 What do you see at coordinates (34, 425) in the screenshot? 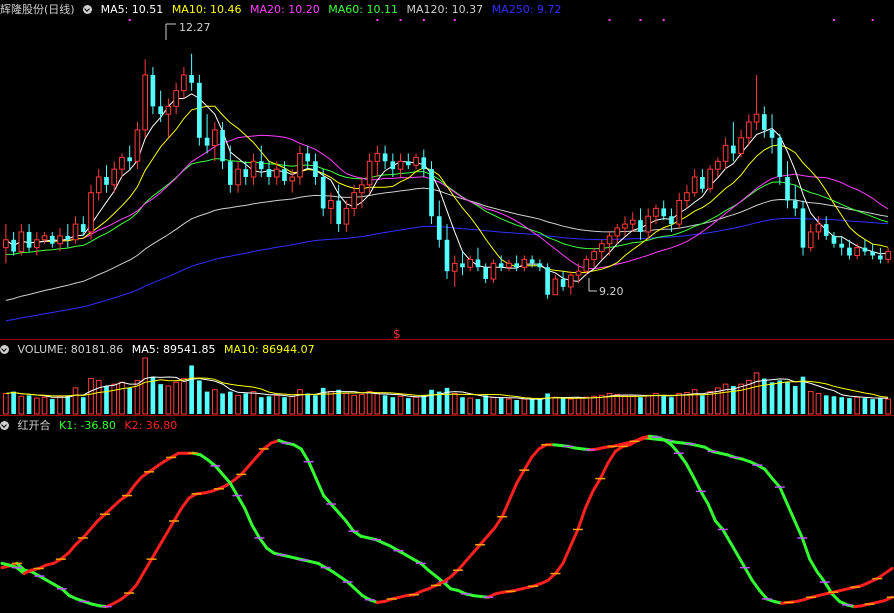
I see `indicator-title: 红开合` at bounding box center [34, 425].